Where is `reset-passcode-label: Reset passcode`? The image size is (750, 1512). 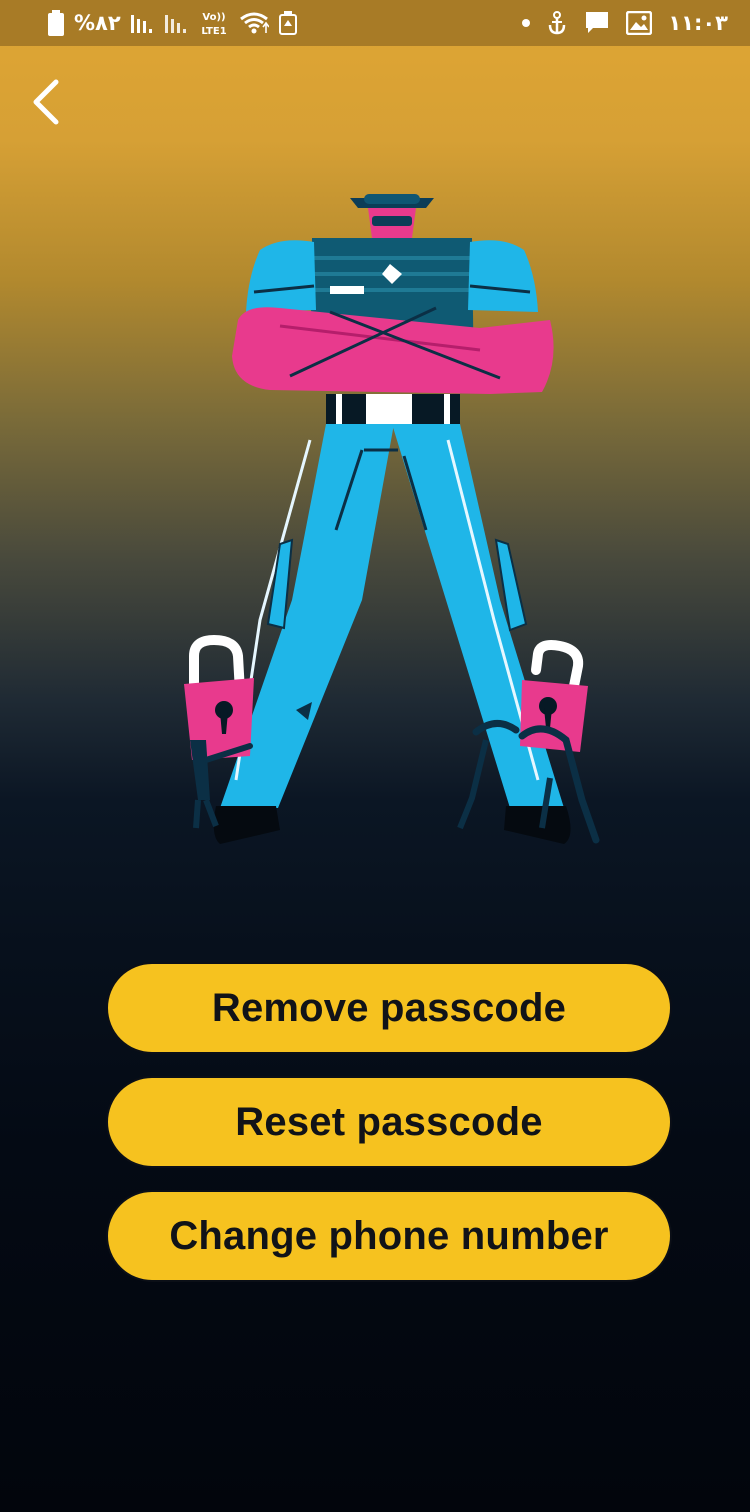 reset-passcode-label: Reset passcode is located at coordinates (389, 1121).